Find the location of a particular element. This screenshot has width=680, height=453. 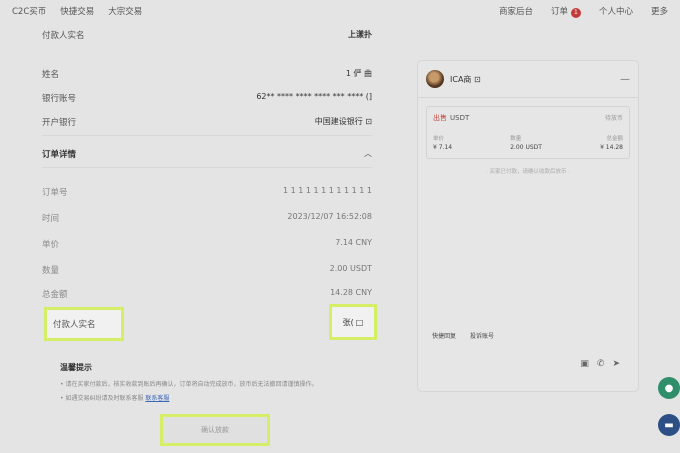

bank-label: 开户银行 is located at coordinates (59, 123).